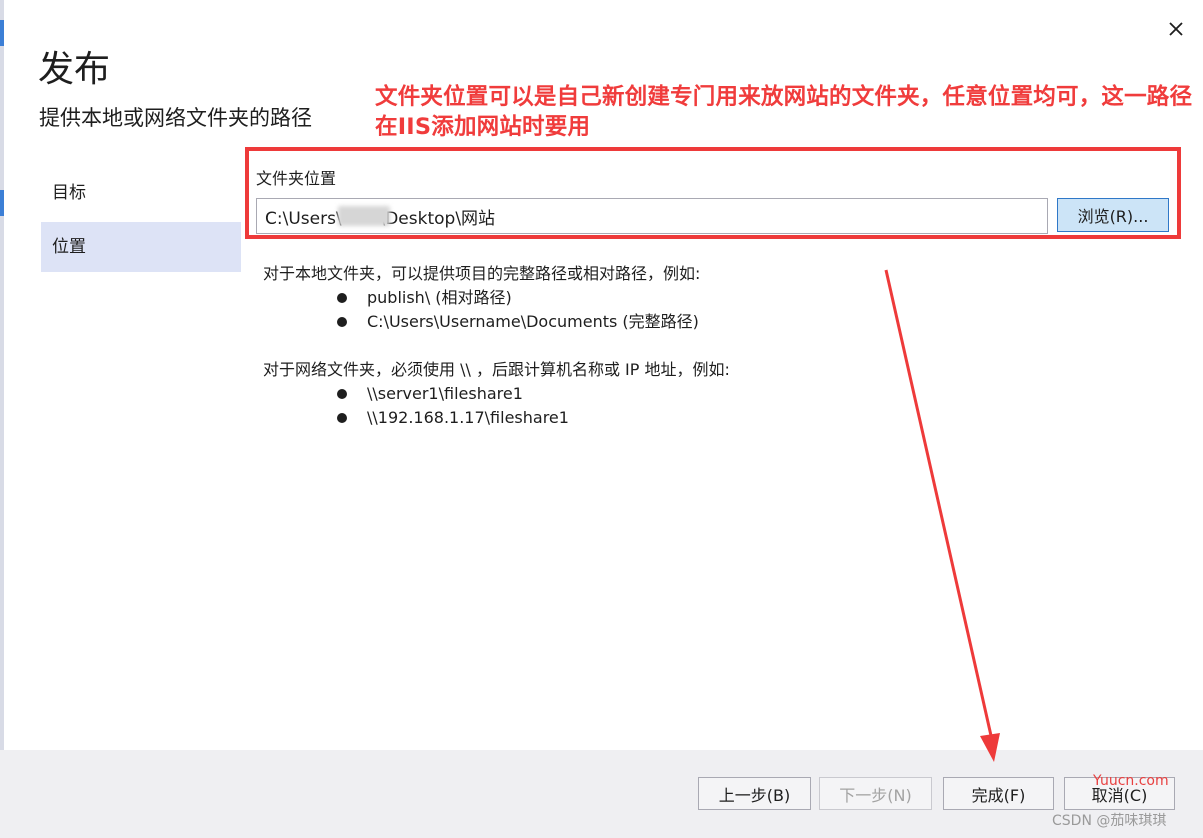 The width and height of the screenshot is (1203, 838). What do you see at coordinates (296, 178) in the screenshot?
I see `folder-location-label: 文件夹位置` at bounding box center [296, 178].